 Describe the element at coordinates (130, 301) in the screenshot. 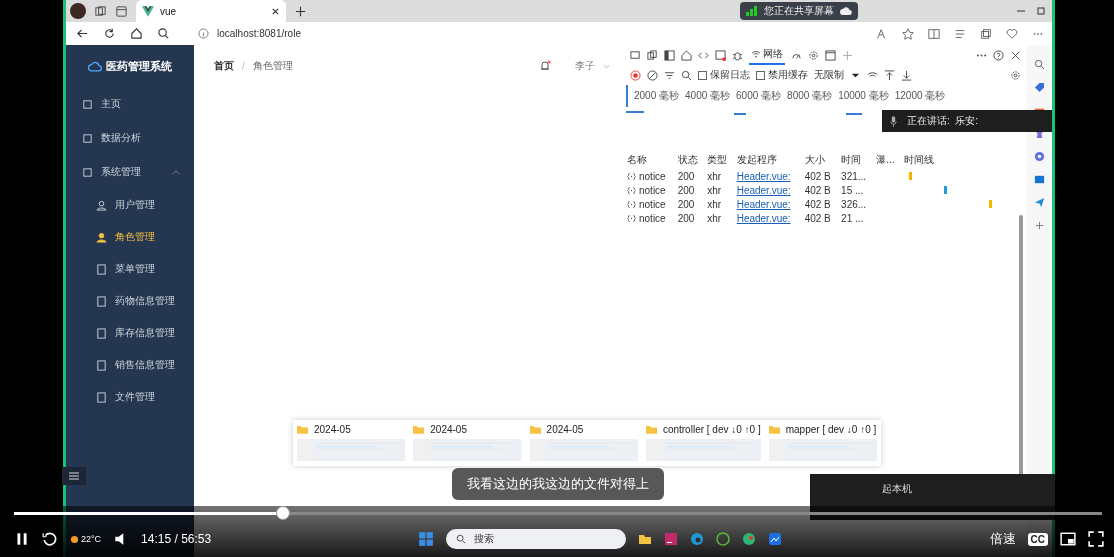

I see `sidebar-subitem: 药物信息管理` at that location.